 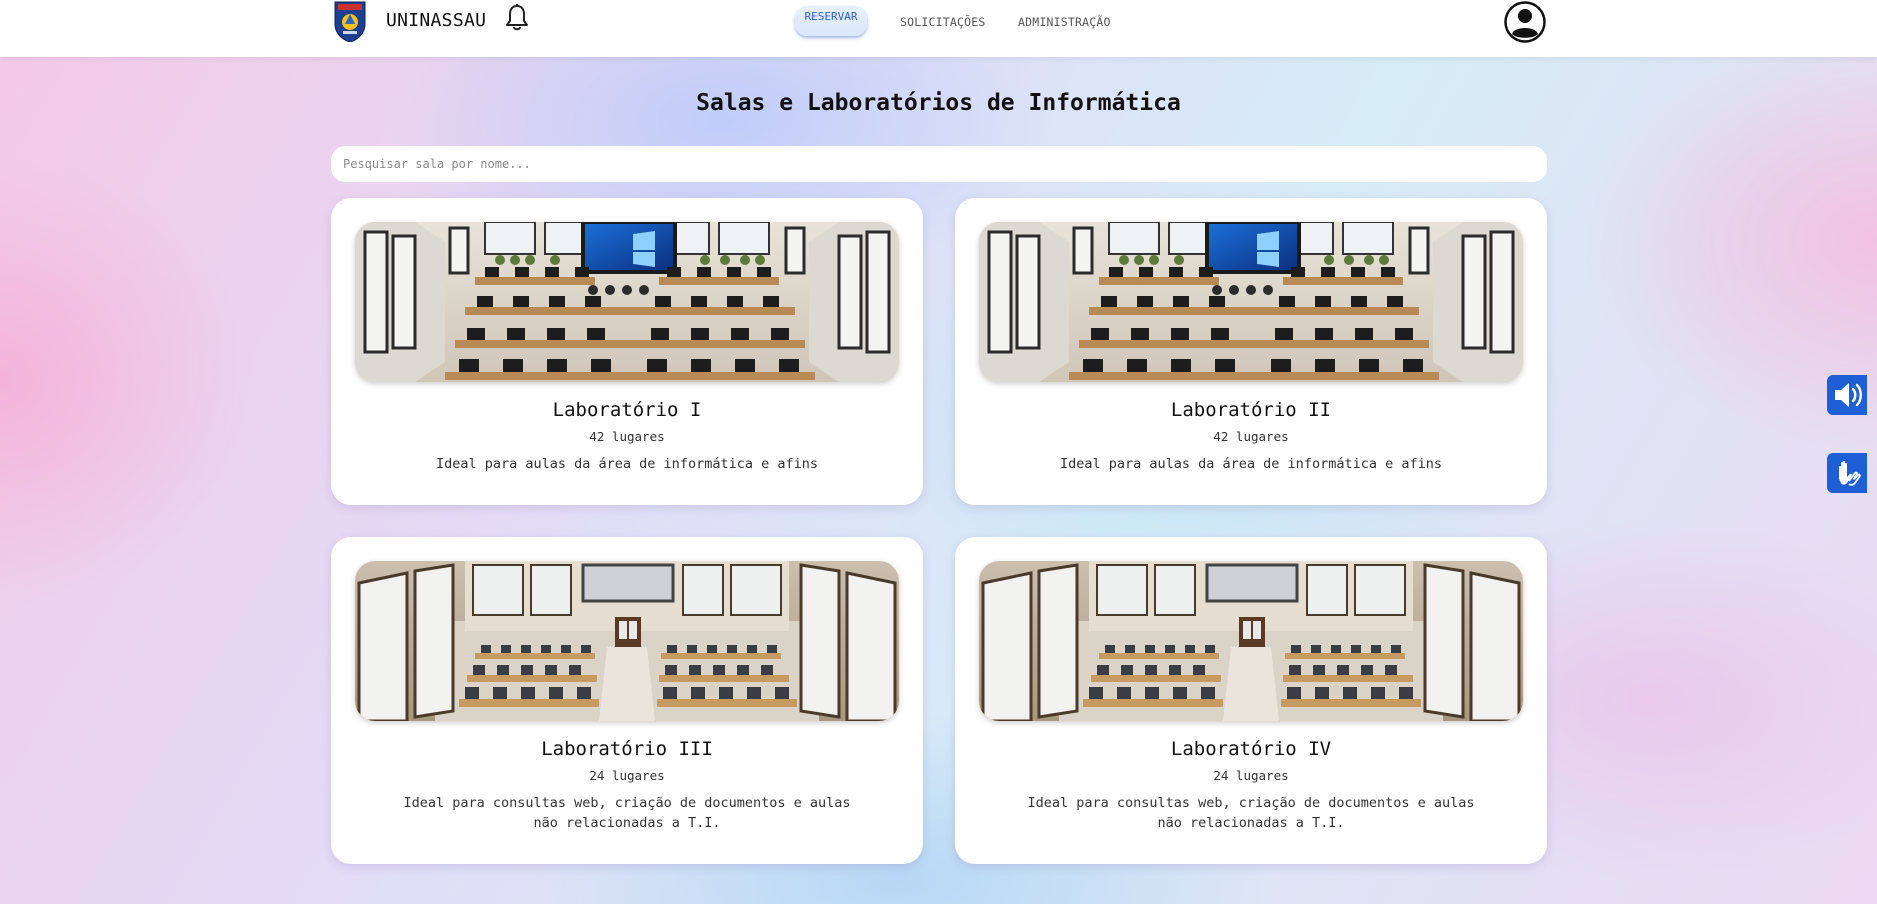 What do you see at coordinates (1525, 22) in the screenshot?
I see `user-avatar-icon` at bounding box center [1525, 22].